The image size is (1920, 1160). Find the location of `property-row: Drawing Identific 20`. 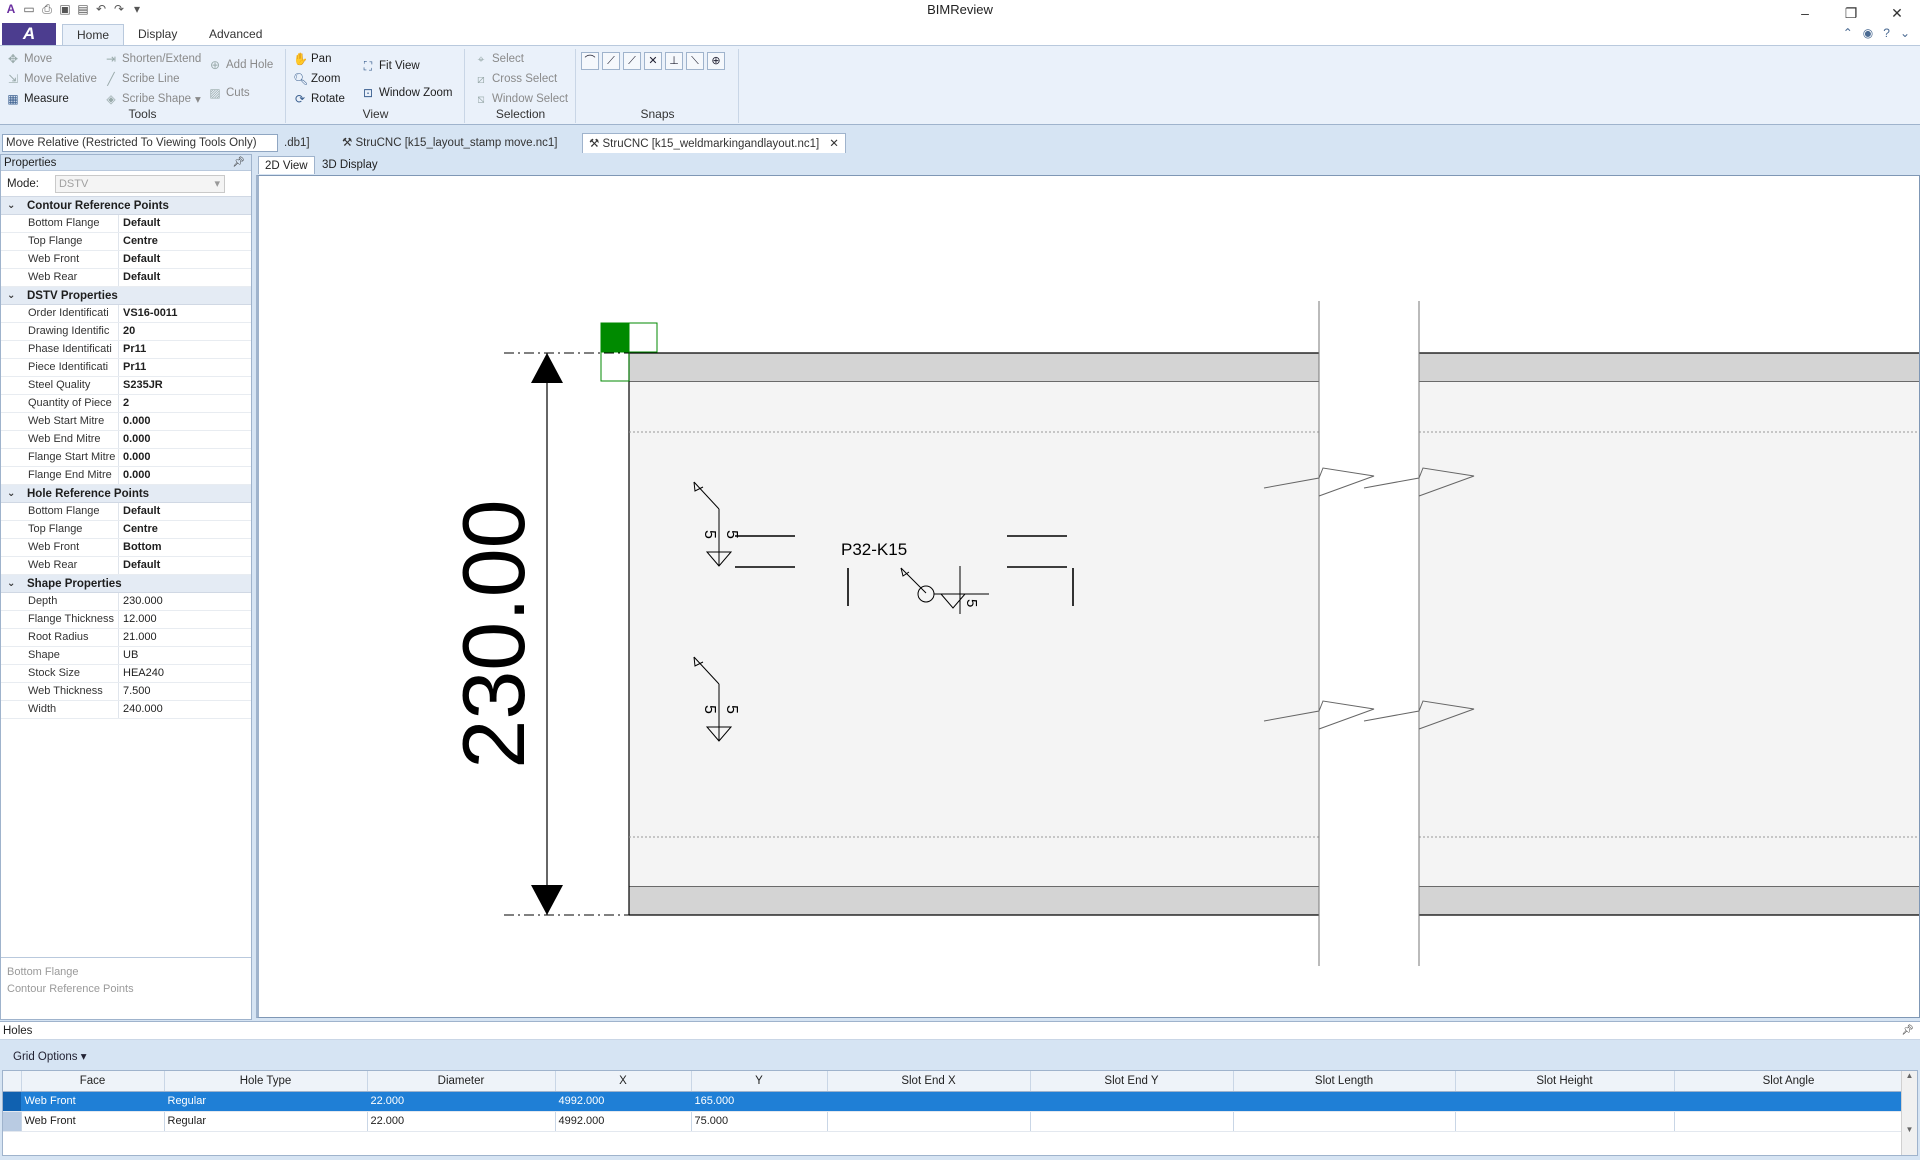

property-row: Drawing Identific 20 is located at coordinates (126, 332).